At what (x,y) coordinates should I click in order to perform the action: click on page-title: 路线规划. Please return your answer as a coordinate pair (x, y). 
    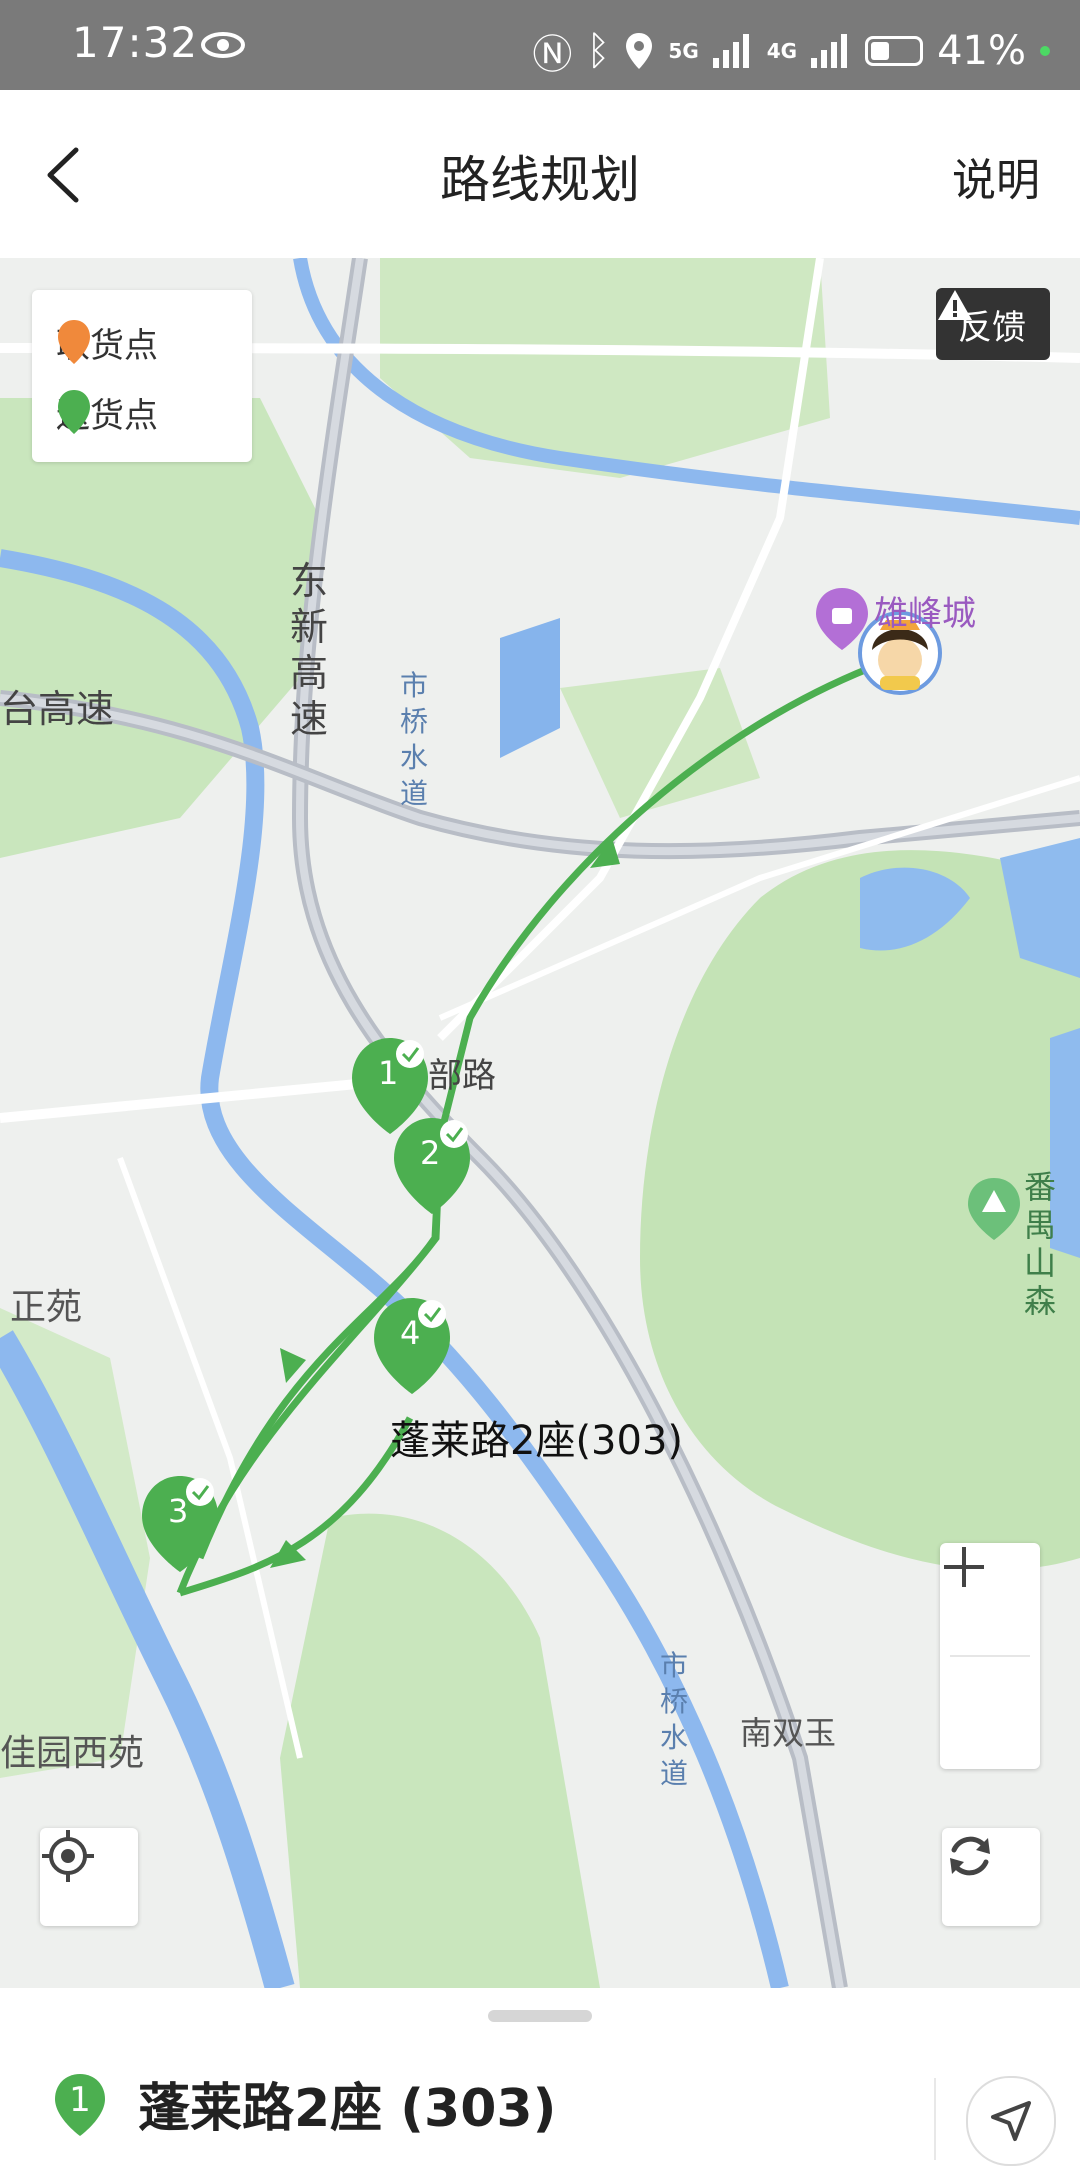
    Looking at the image, I should click on (540, 180).